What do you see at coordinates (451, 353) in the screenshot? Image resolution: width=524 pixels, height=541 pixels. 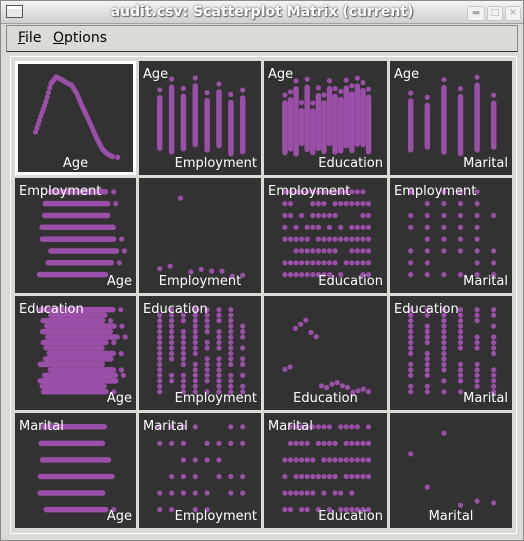 I see `matrix-cell-education-vs-marital: Education Marital` at bounding box center [451, 353].